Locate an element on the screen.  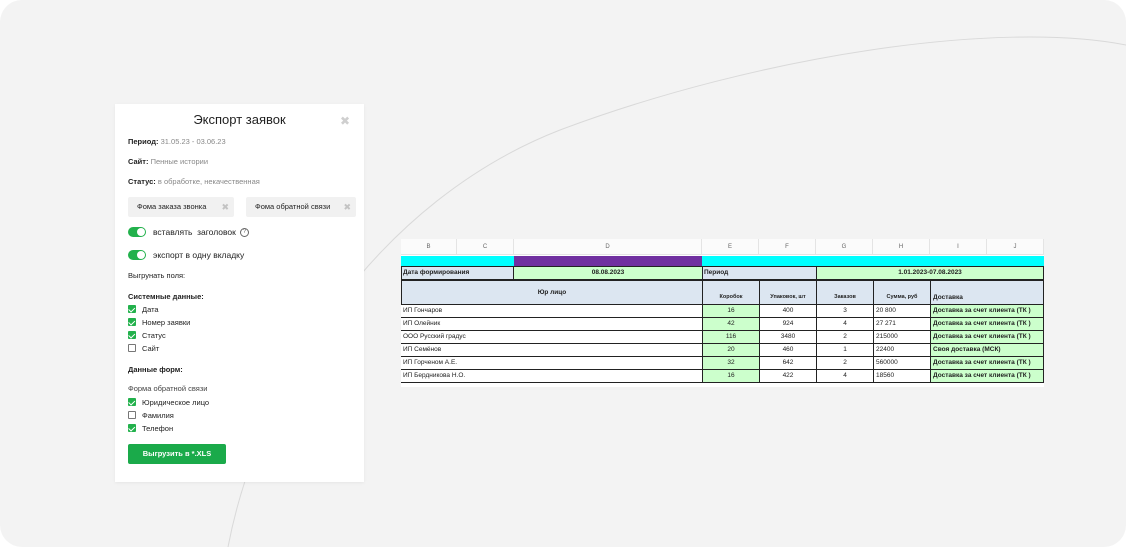
column-header: I is located at coordinates (958, 247).